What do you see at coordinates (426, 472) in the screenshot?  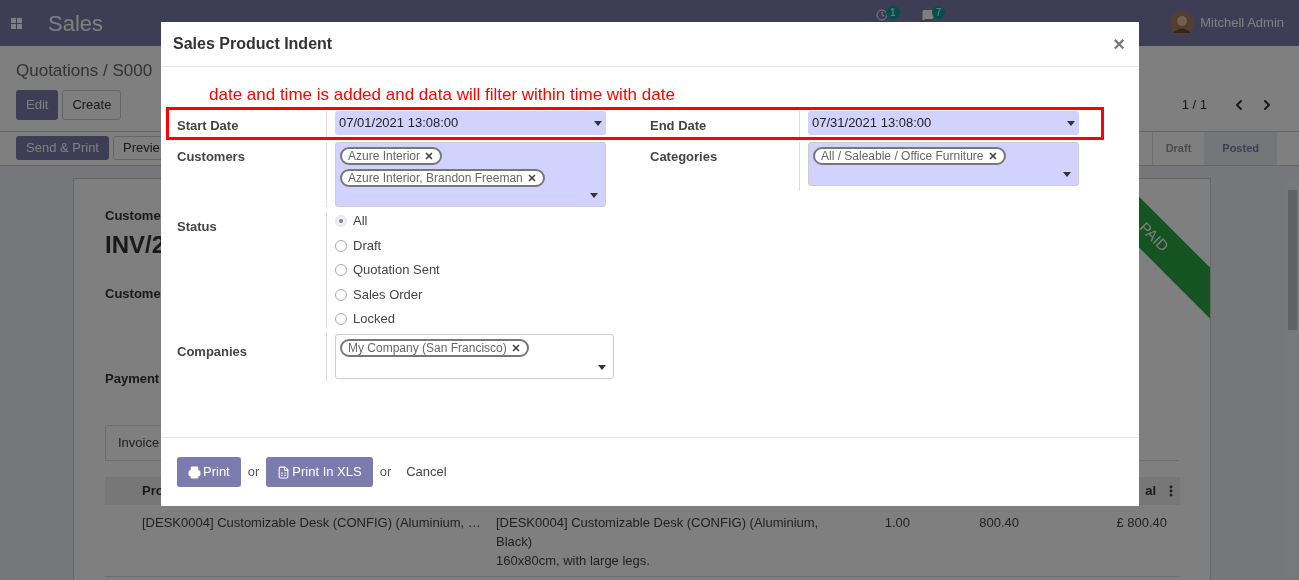 I see `cancel-button: Cancel` at bounding box center [426, 472].